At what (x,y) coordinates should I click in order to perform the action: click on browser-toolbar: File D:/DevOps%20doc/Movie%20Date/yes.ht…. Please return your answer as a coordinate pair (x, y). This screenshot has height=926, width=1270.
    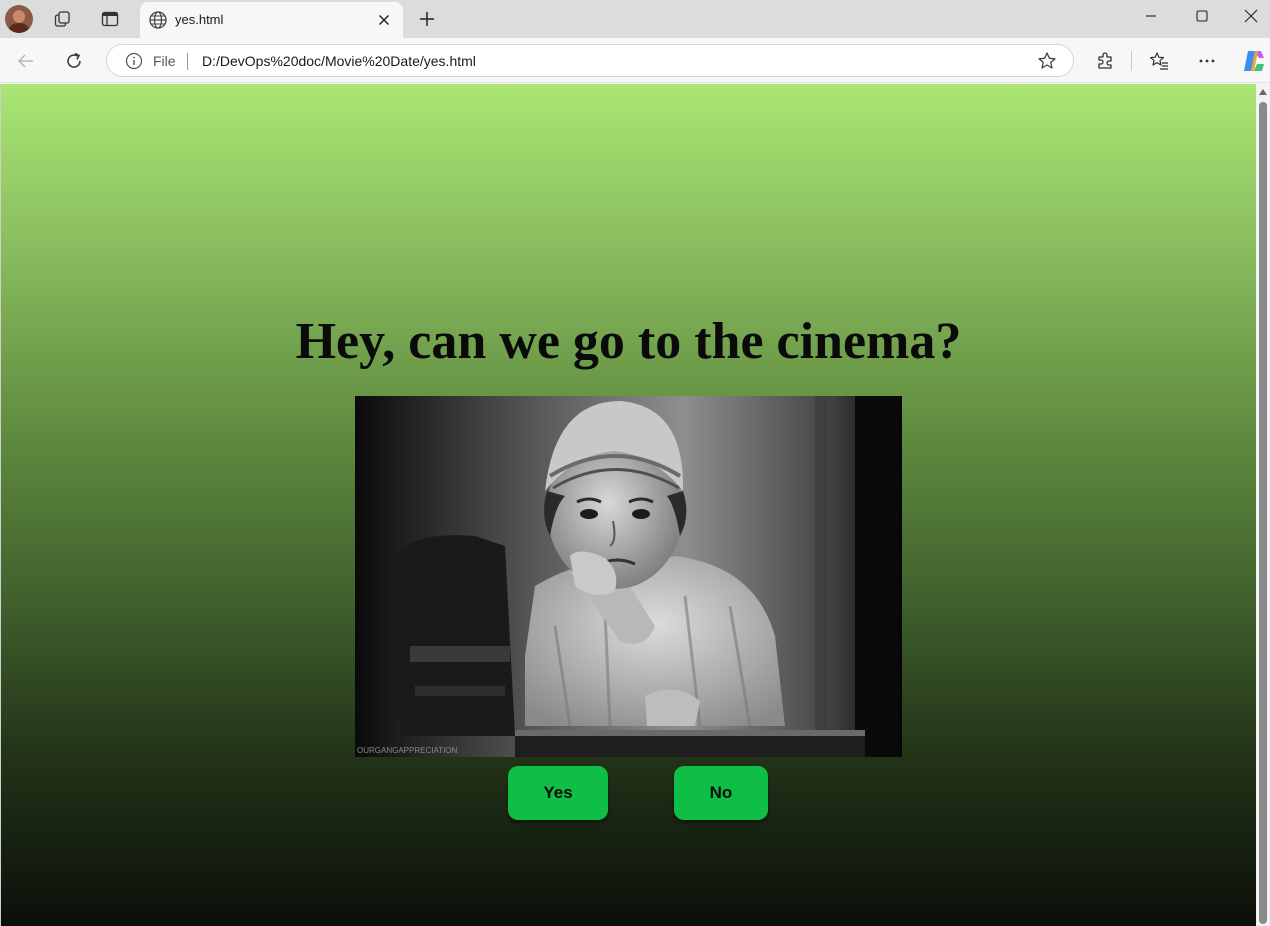
    Looking at the image, I should click on (635, 60).